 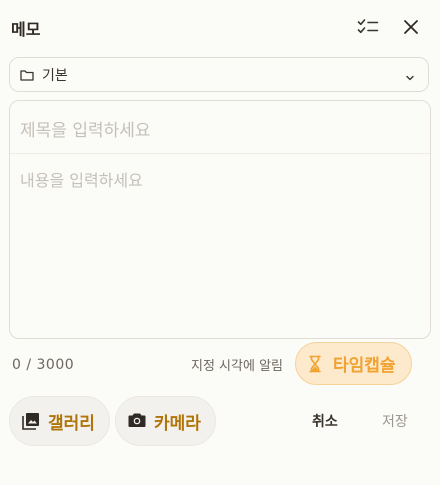 I want to click on checklist-icon, so click(x=368, y=29).